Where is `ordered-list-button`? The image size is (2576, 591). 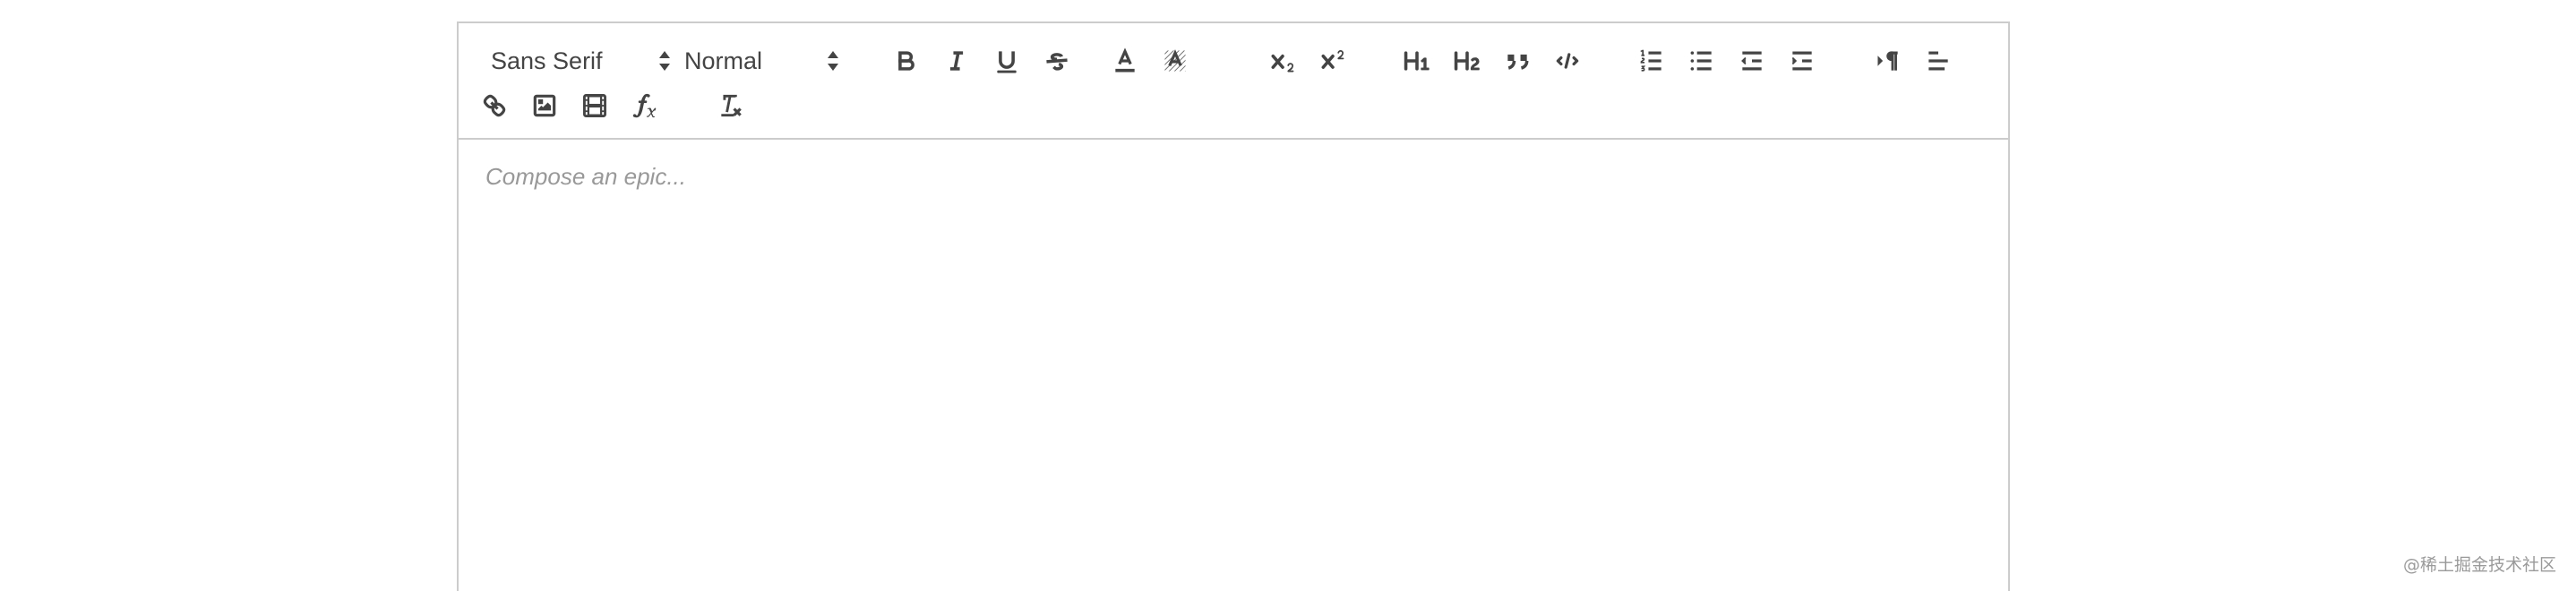 ordered-list-button is located at coordinates (1651, 61).